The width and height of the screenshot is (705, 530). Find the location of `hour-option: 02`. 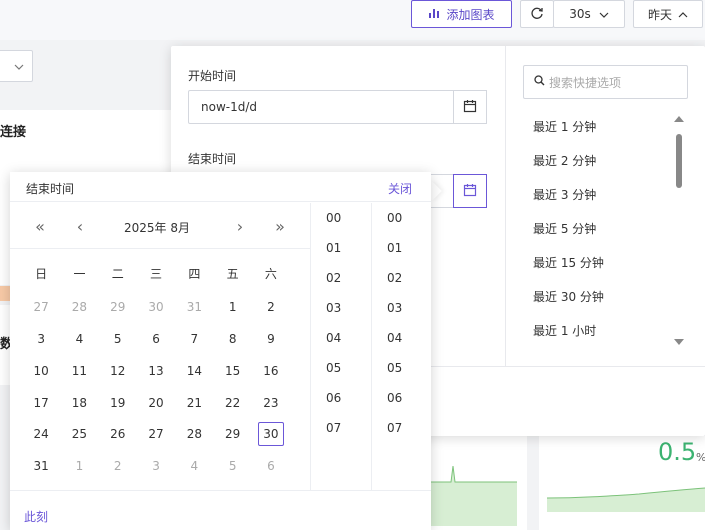

hour-option: 02 is located at coordinates (341, 278).